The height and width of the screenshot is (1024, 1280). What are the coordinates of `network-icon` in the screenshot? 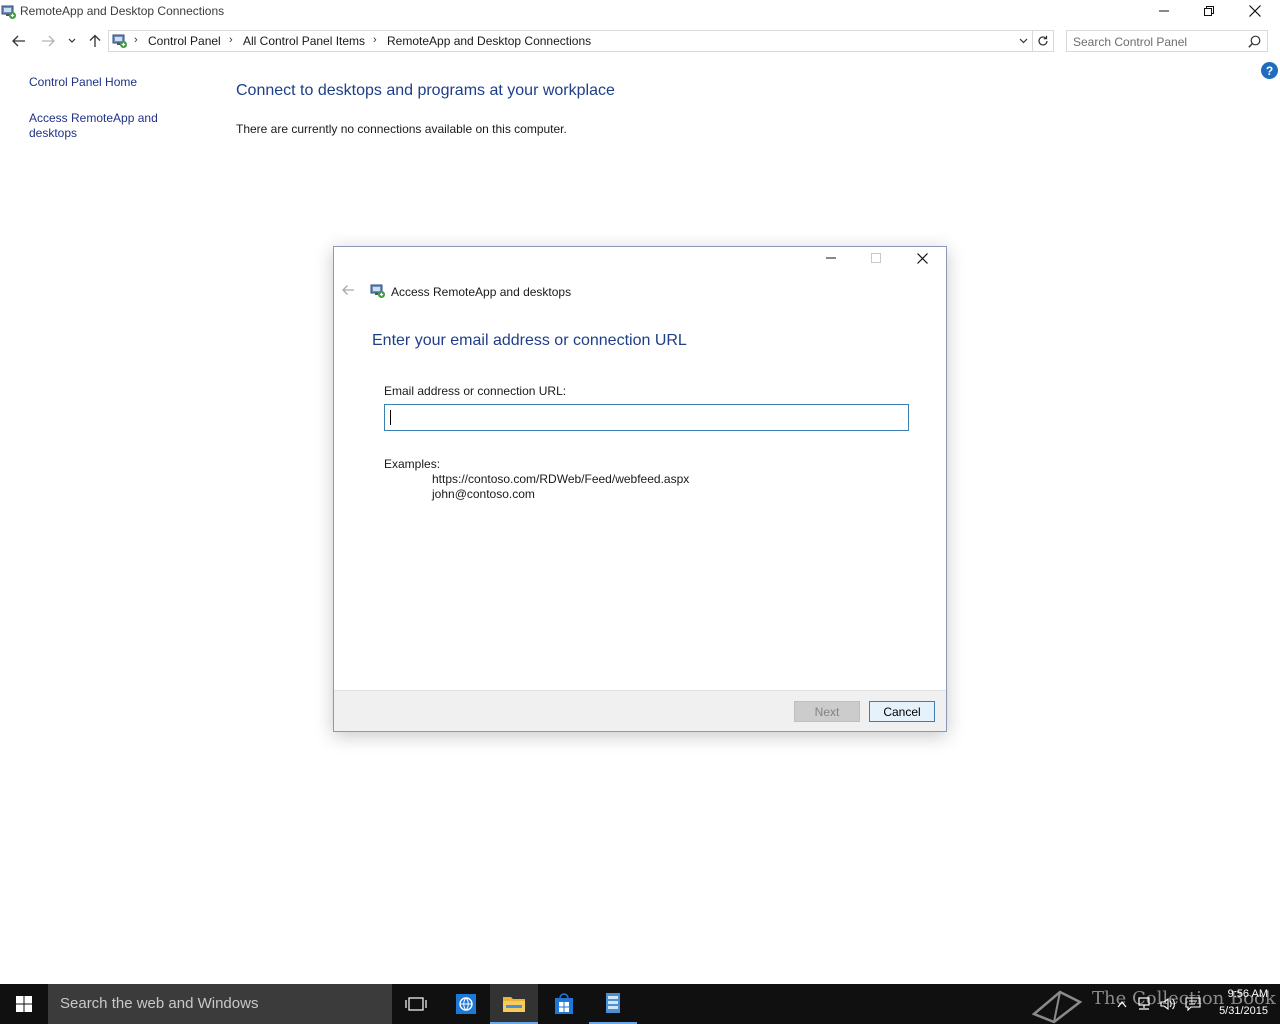 It's located at (1144, 1004).